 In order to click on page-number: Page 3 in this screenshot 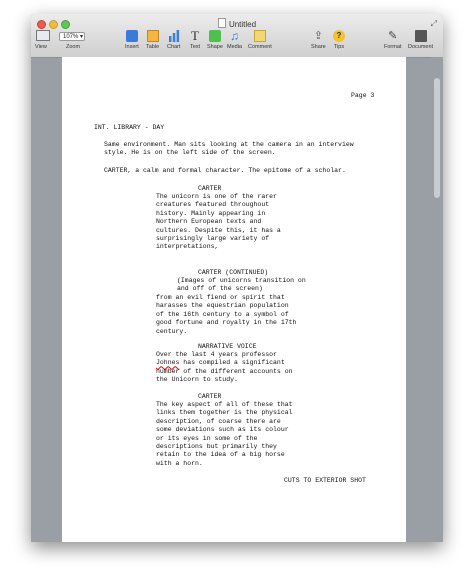, I will do `click(363, 95)`.